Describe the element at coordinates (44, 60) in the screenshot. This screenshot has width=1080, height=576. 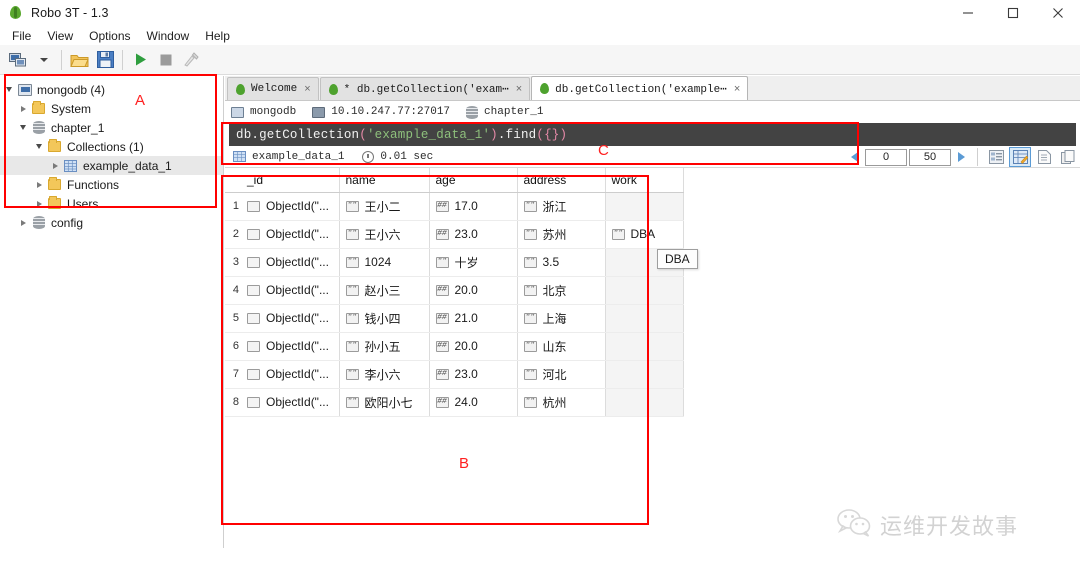
I see `connect-dropdown-icon` at that location.